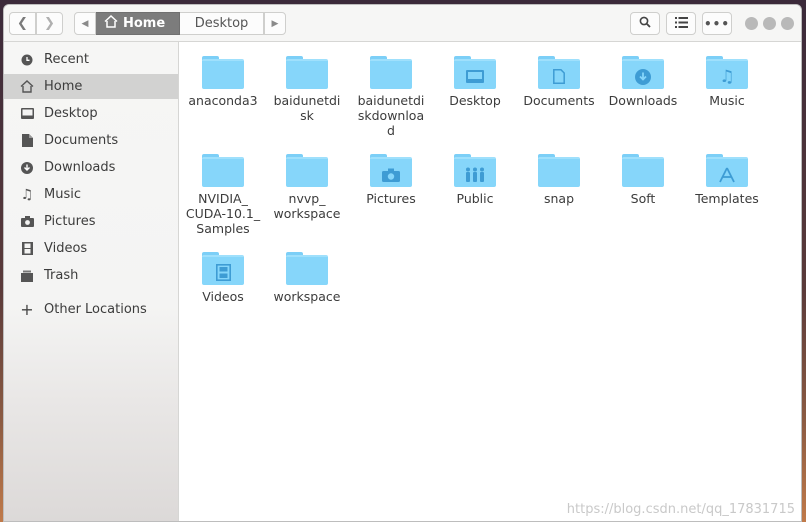 Image resolution: width=806 pixels, height=522 pixels. What do you see at coordinates (91, 248) in the screenshot?
I see `sidebar-item-videos: Videos` at bounding box center [91, 248].